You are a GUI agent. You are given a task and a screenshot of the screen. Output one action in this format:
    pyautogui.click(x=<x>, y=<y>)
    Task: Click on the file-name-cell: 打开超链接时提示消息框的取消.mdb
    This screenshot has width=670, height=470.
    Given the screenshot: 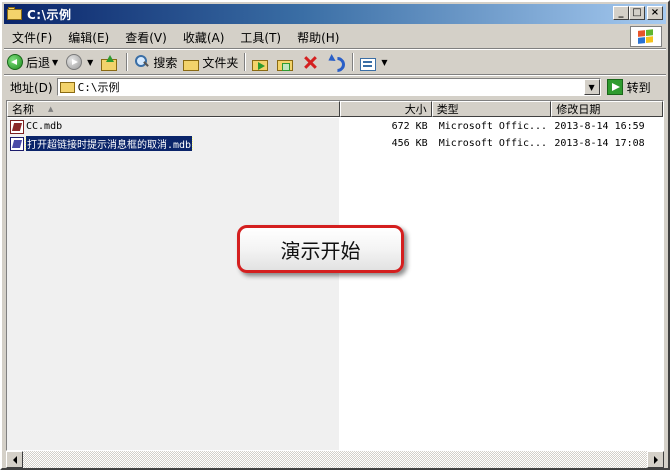 What is the action you would take?
    pyautogui.click(x=173, y=143)
    